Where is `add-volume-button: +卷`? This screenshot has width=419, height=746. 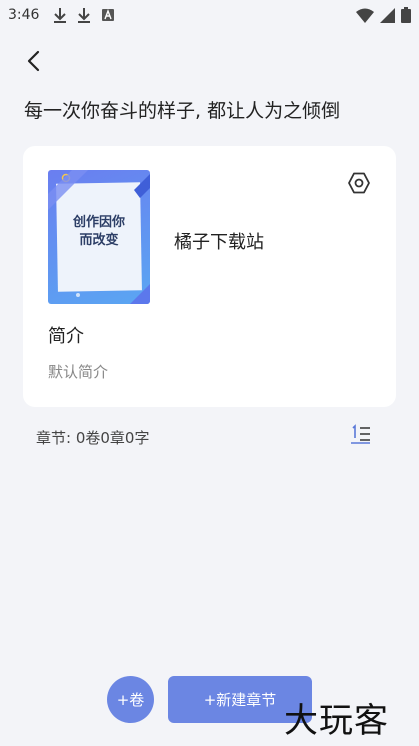
add-volume-button: +卷 is located at coordinates (130, 699).